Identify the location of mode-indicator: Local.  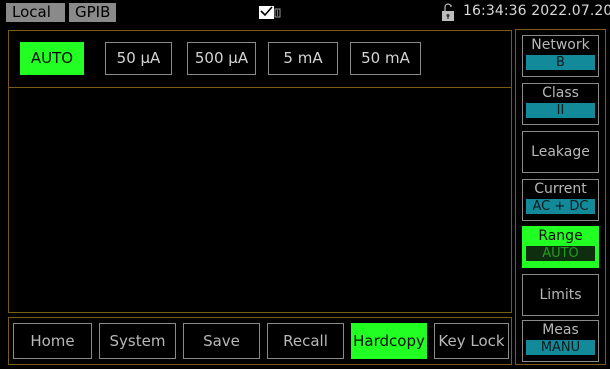
(35, 12).